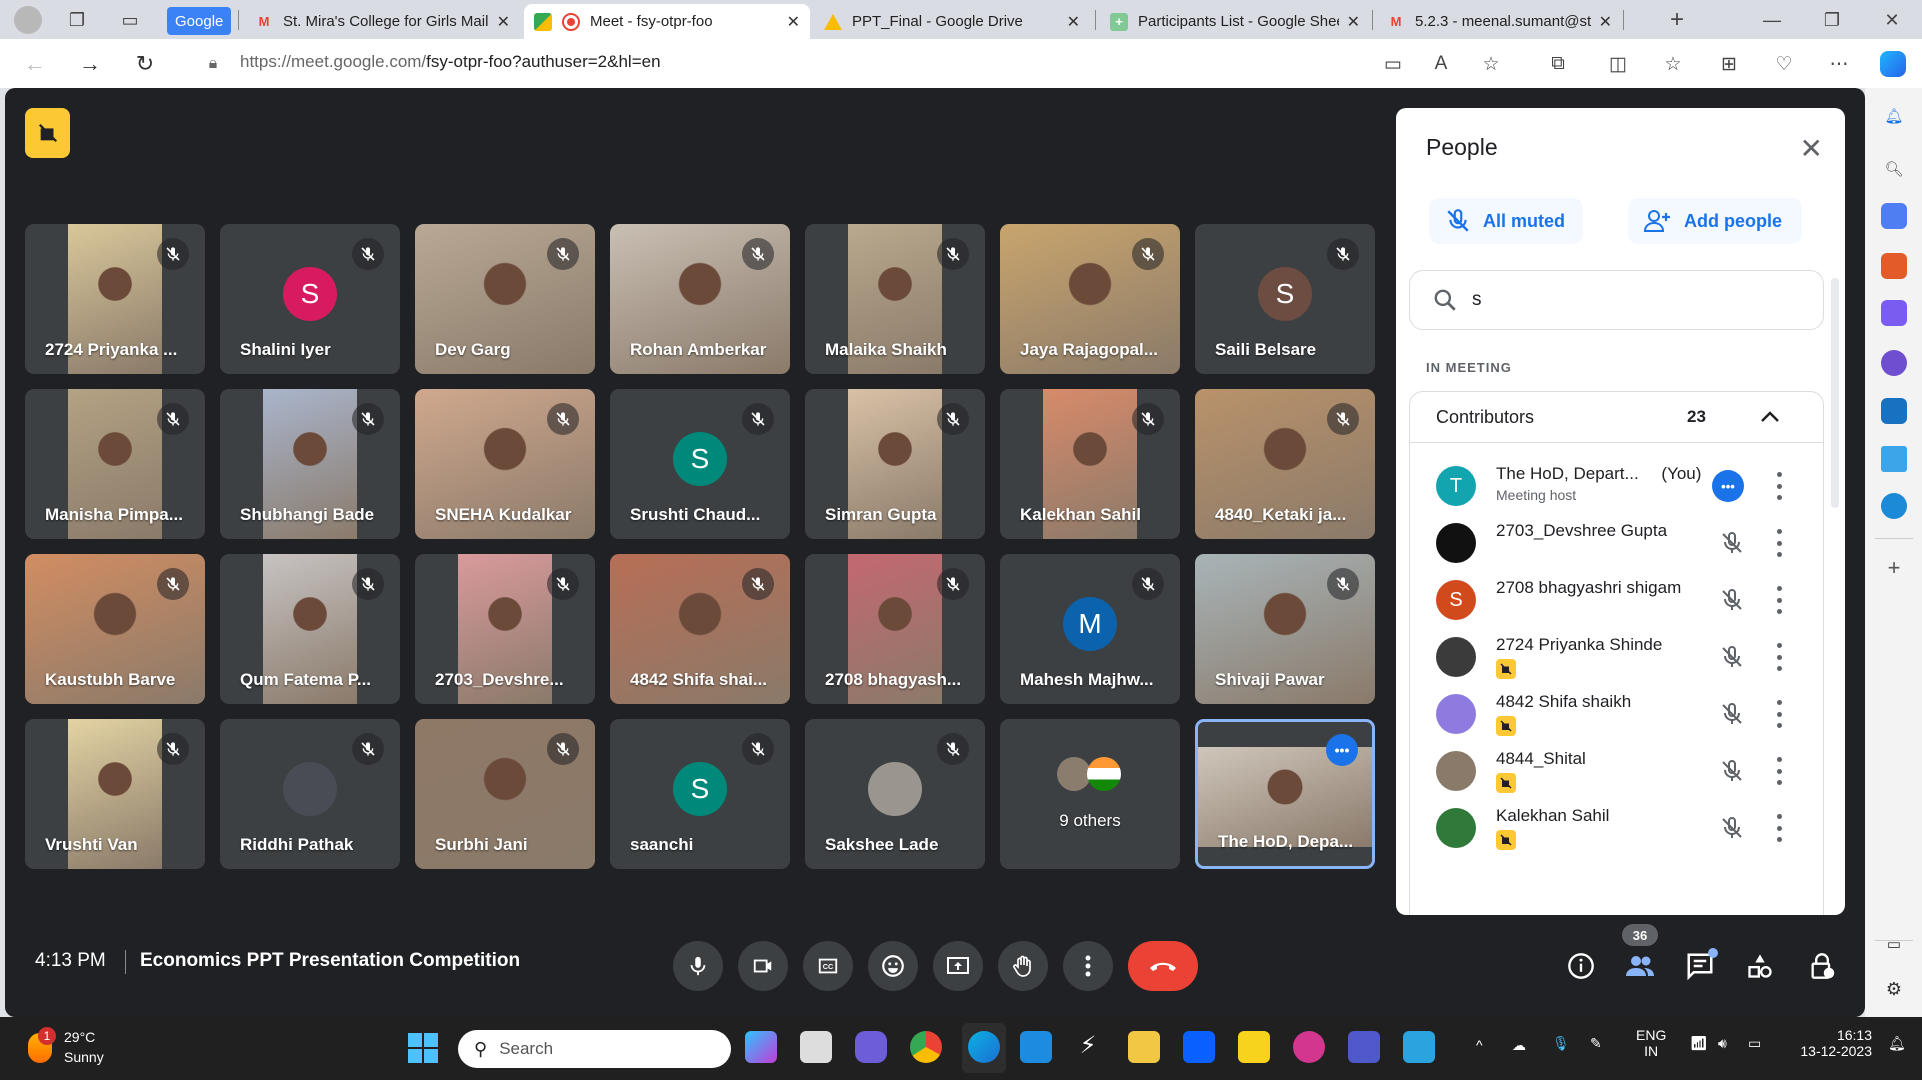  Describe the element at coordinates (1499, 21) in the screenshot. I see `tab-gmail-5-2-3: M 5.2.3 - meenal.sumant@stmira ✕` at that location.